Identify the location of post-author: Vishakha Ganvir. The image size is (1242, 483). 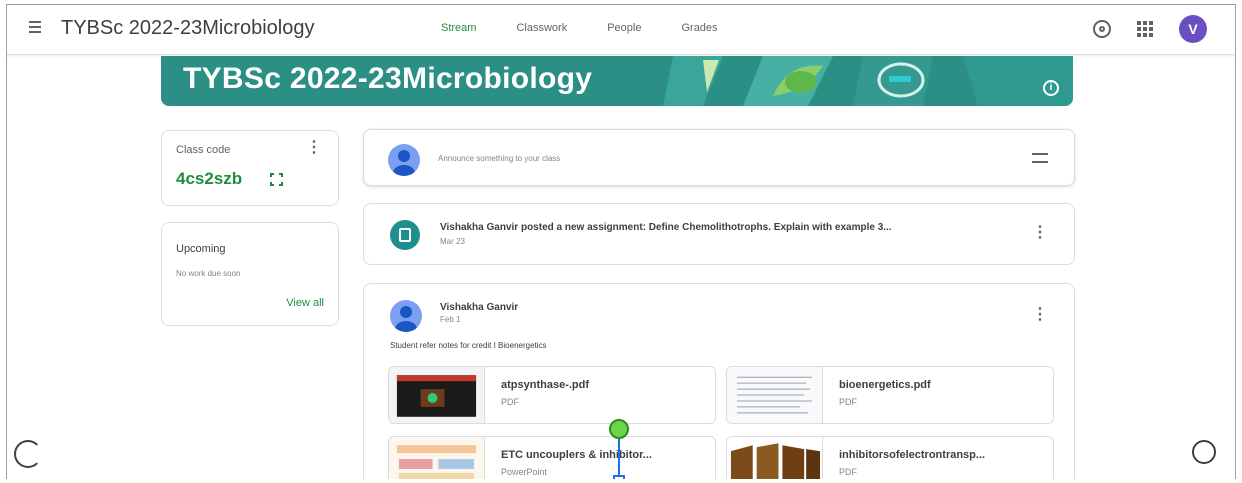
(479, 307).